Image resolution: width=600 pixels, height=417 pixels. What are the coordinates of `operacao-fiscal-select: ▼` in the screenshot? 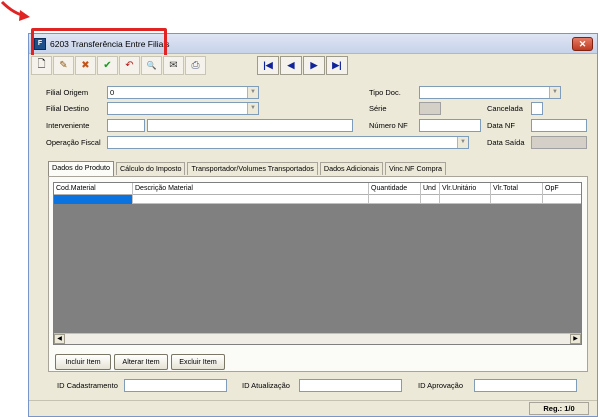 It's located at (288, 142).